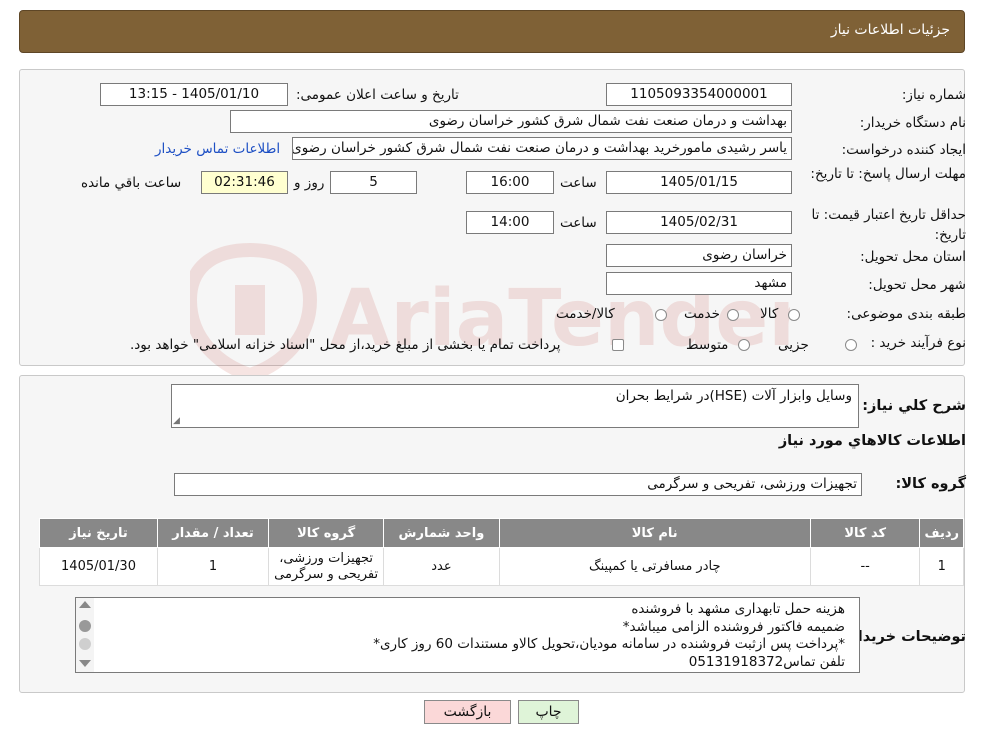 This screenshot has height=744, width=985. Describe the element at coordinates (515, 406) in the screenshot. I see `need-description-field: وسايل وابزار آلات (HSE)در شرايط بحران` at that location.